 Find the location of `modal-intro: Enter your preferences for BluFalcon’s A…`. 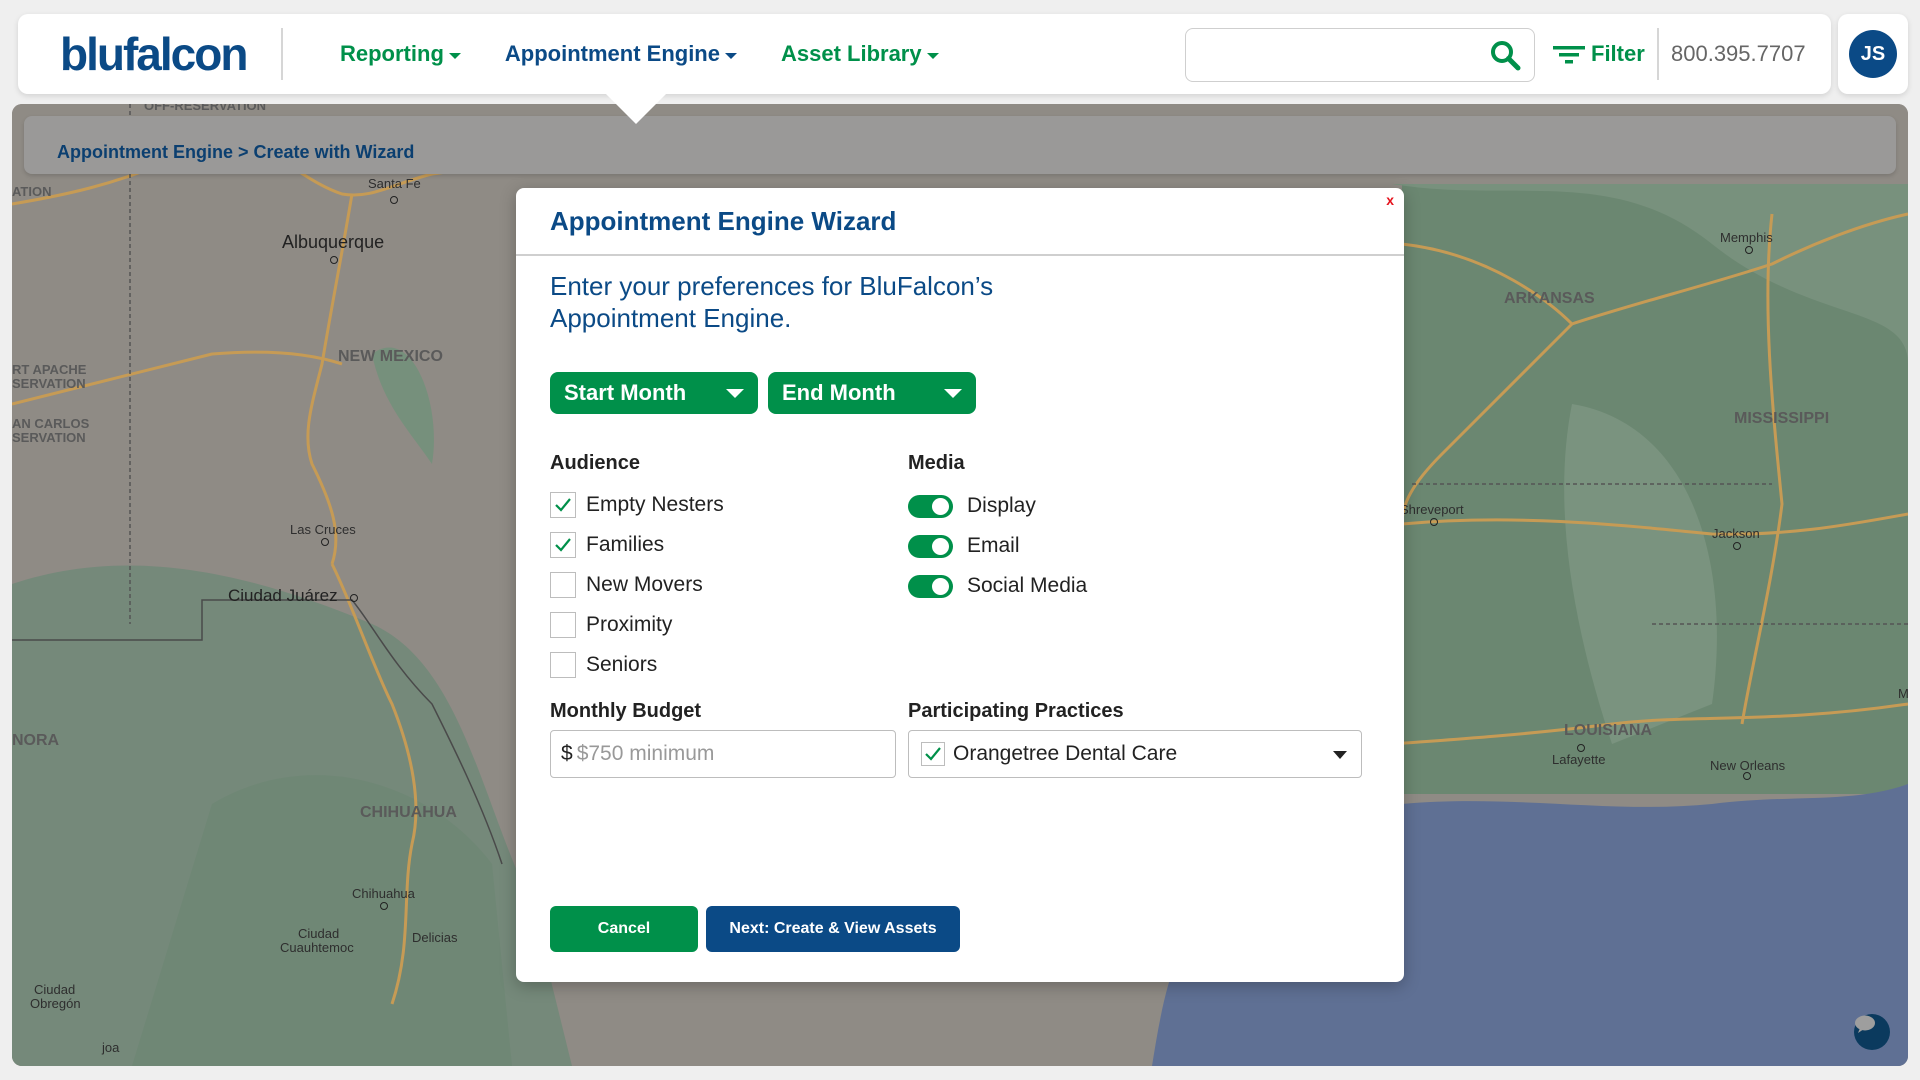

modal-intro: Enter your preferences for BluFalcon’s A… is located at coordinates (830, 302).